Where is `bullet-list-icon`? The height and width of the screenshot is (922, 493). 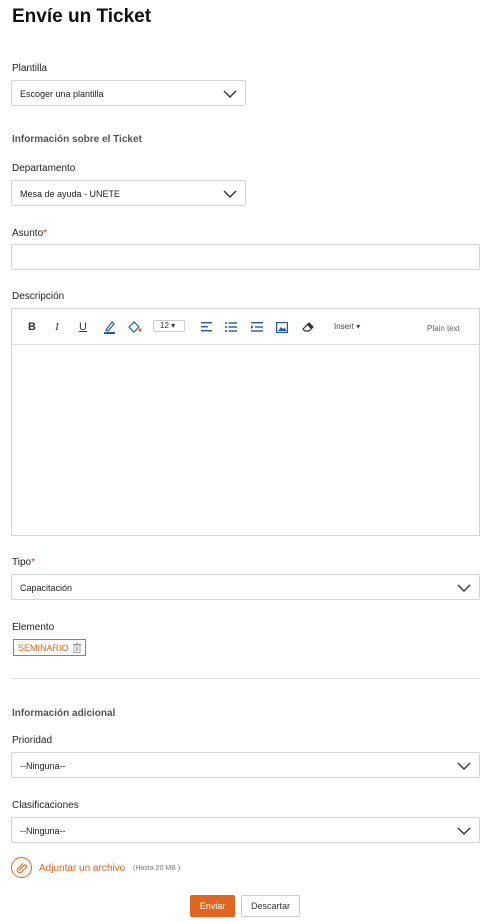 bullet-list-icon is located at coordinates (231, 327).